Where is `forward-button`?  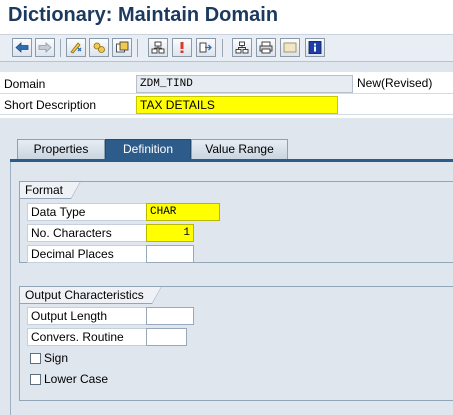 forward-button is located at coordinates (45, 47).